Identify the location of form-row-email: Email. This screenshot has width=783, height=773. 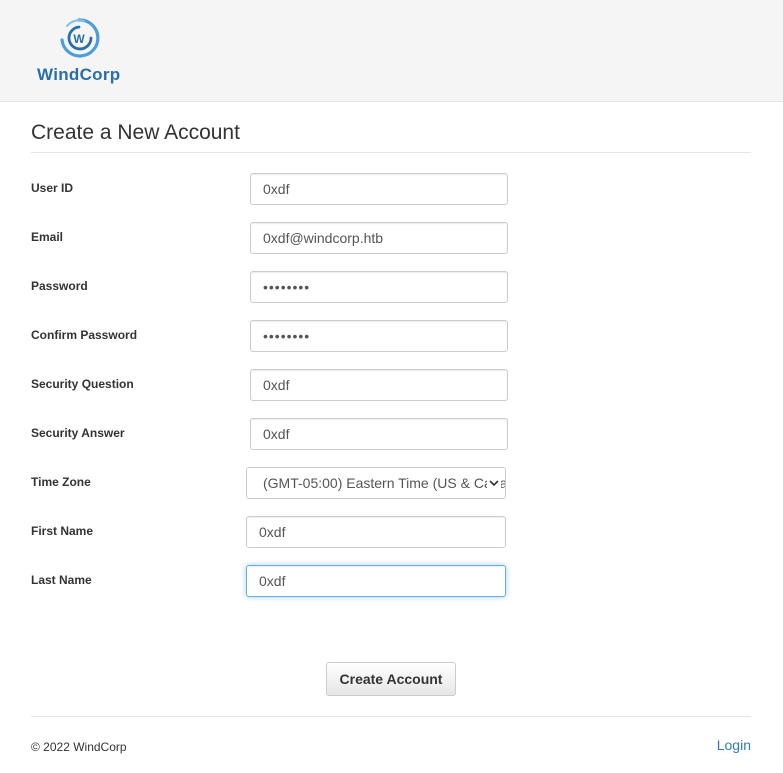
(391, 239).